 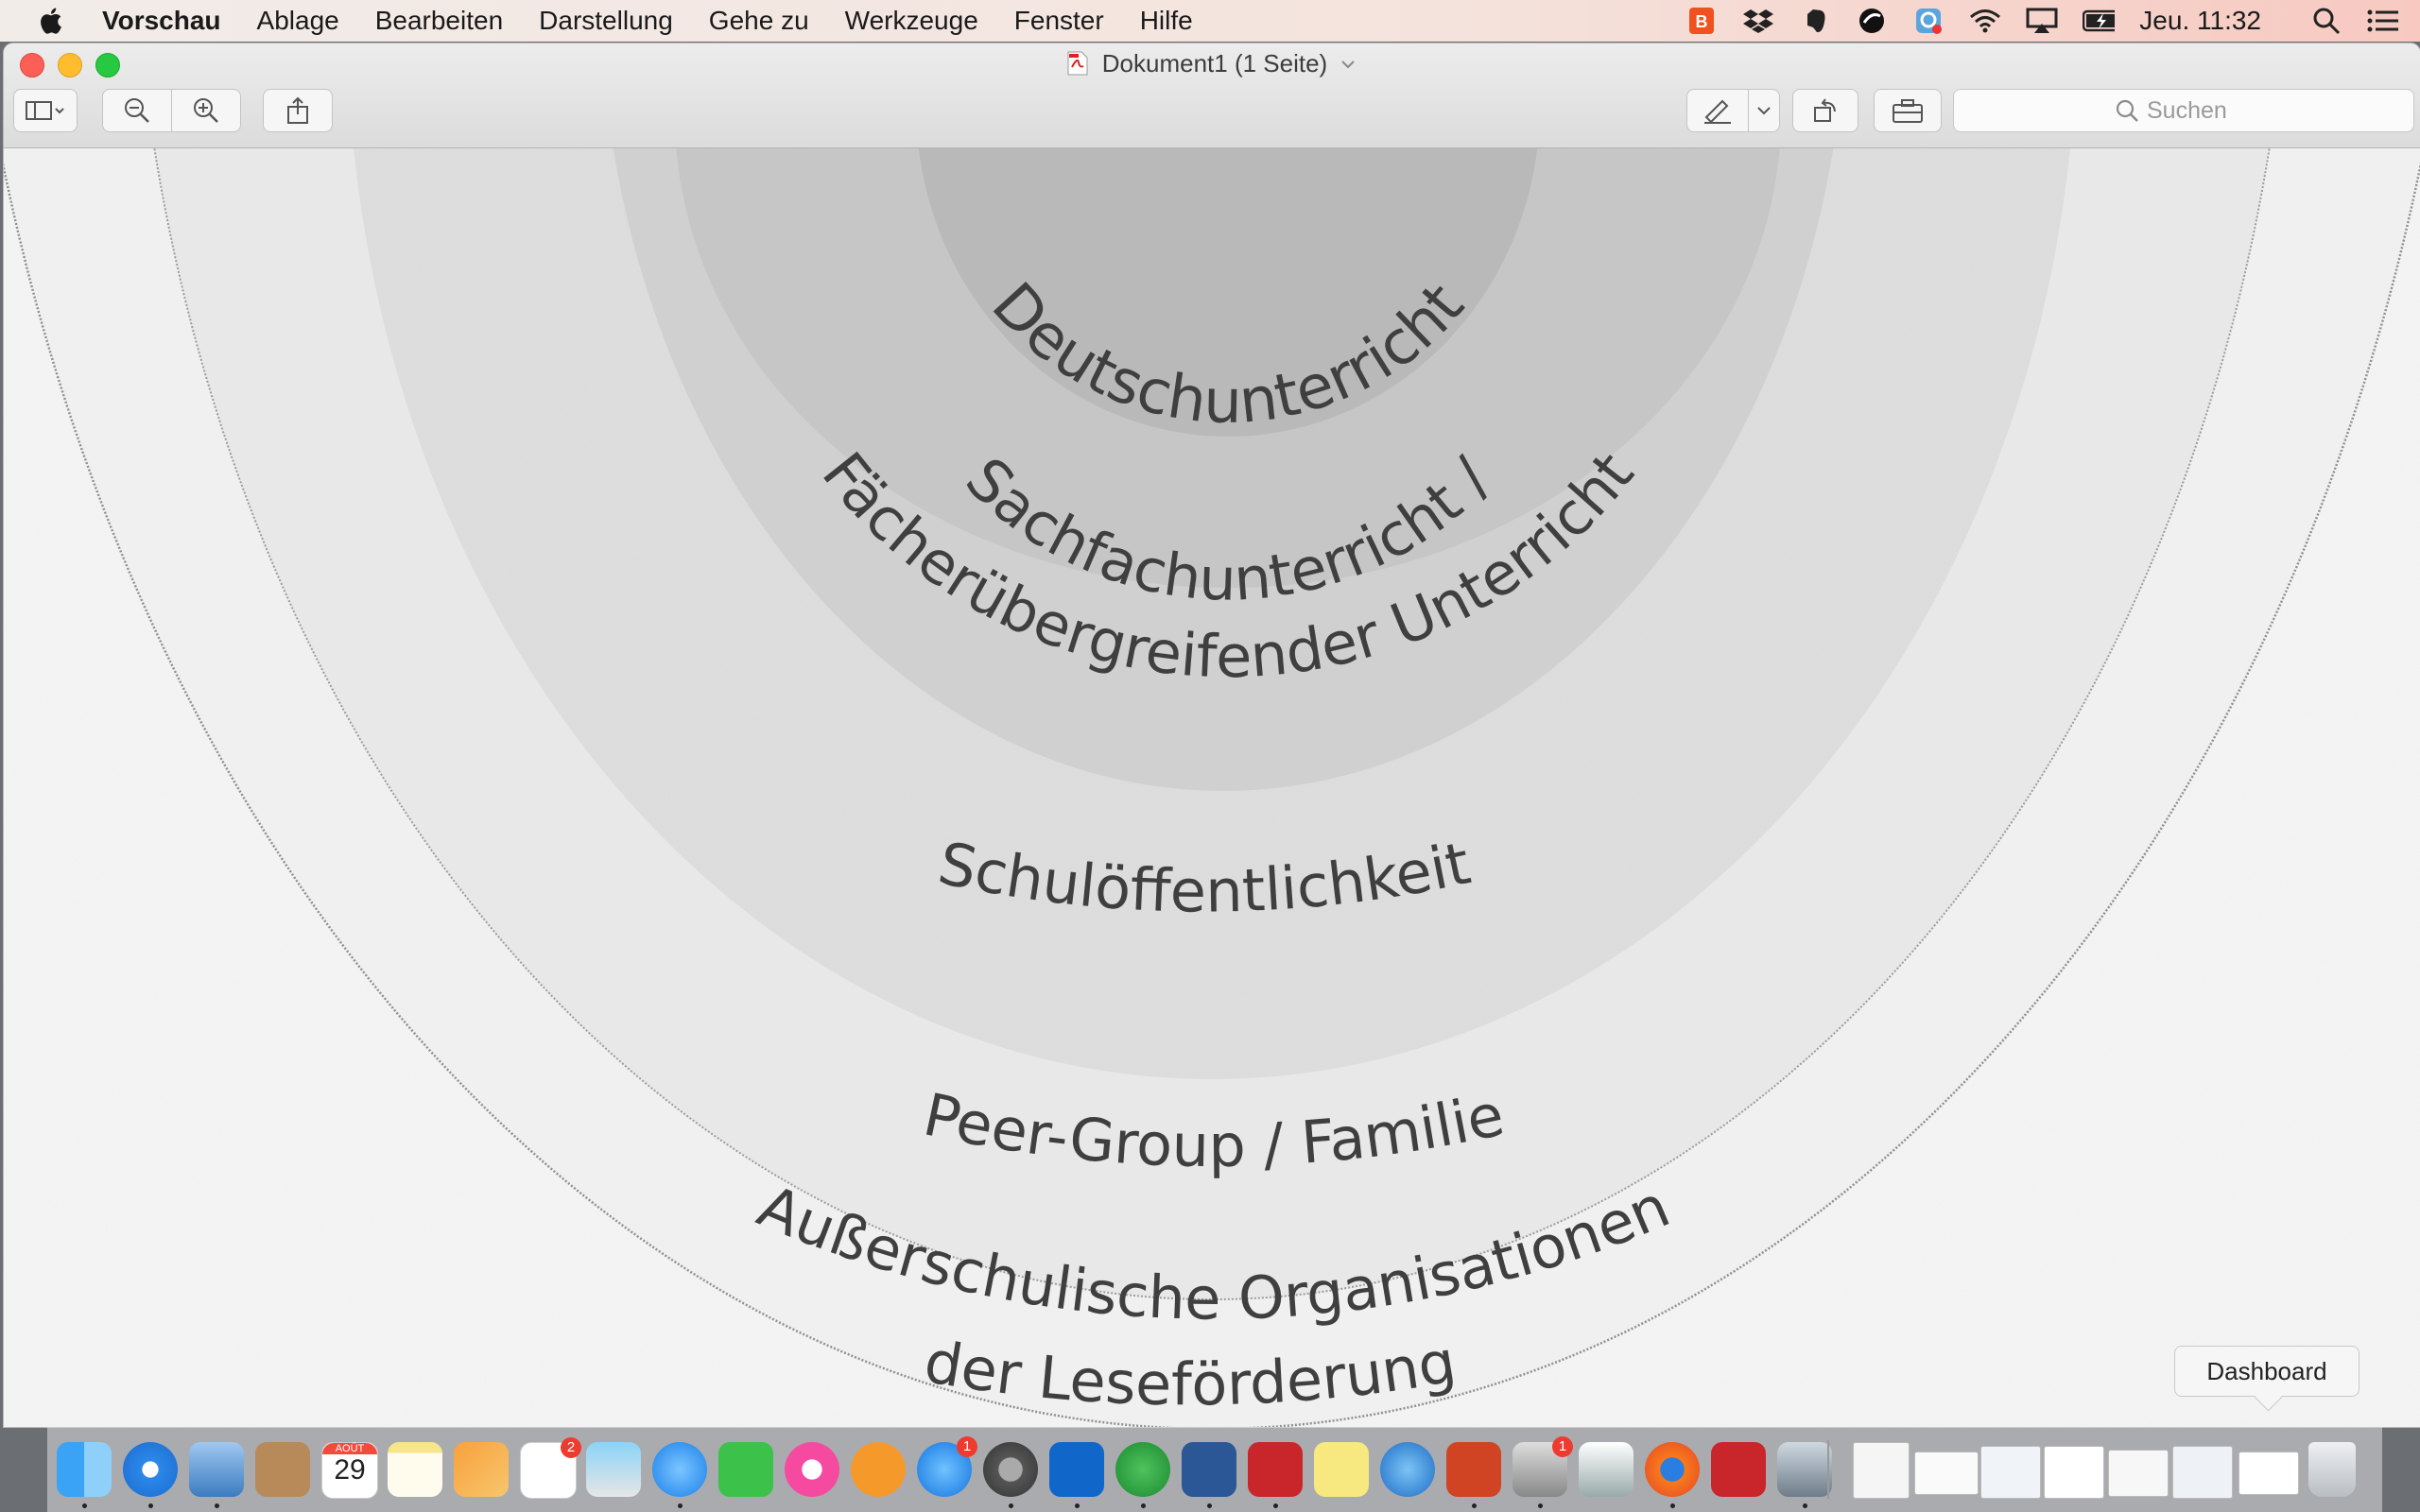 What do you see at coordinates (1341, 1469) in the screenshot?
I see `stickies-icon` at bounding box center [1341, 1469].